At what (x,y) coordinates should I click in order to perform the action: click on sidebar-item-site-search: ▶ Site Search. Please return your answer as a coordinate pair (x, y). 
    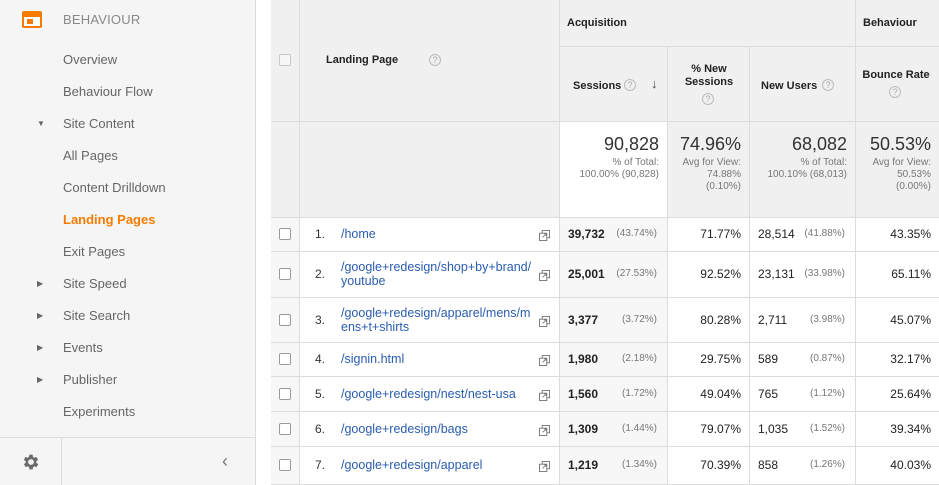
    Looking at the image, I should click on (127, 316).